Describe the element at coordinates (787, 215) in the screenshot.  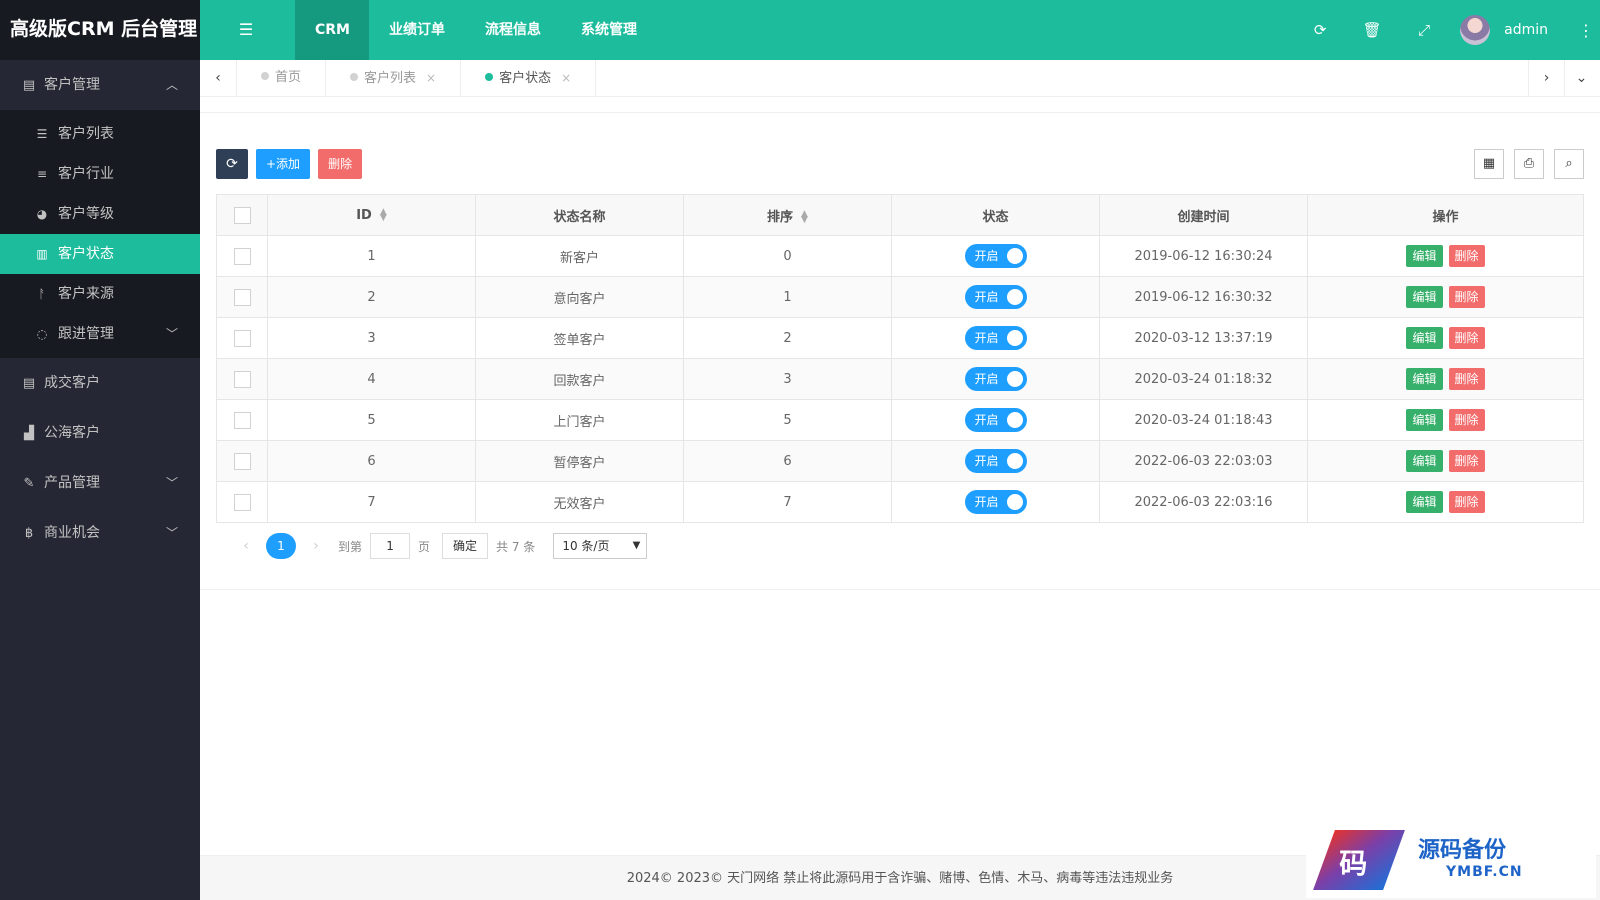
I see `column-header-sort: 排序 ▲ ▼` at that location.